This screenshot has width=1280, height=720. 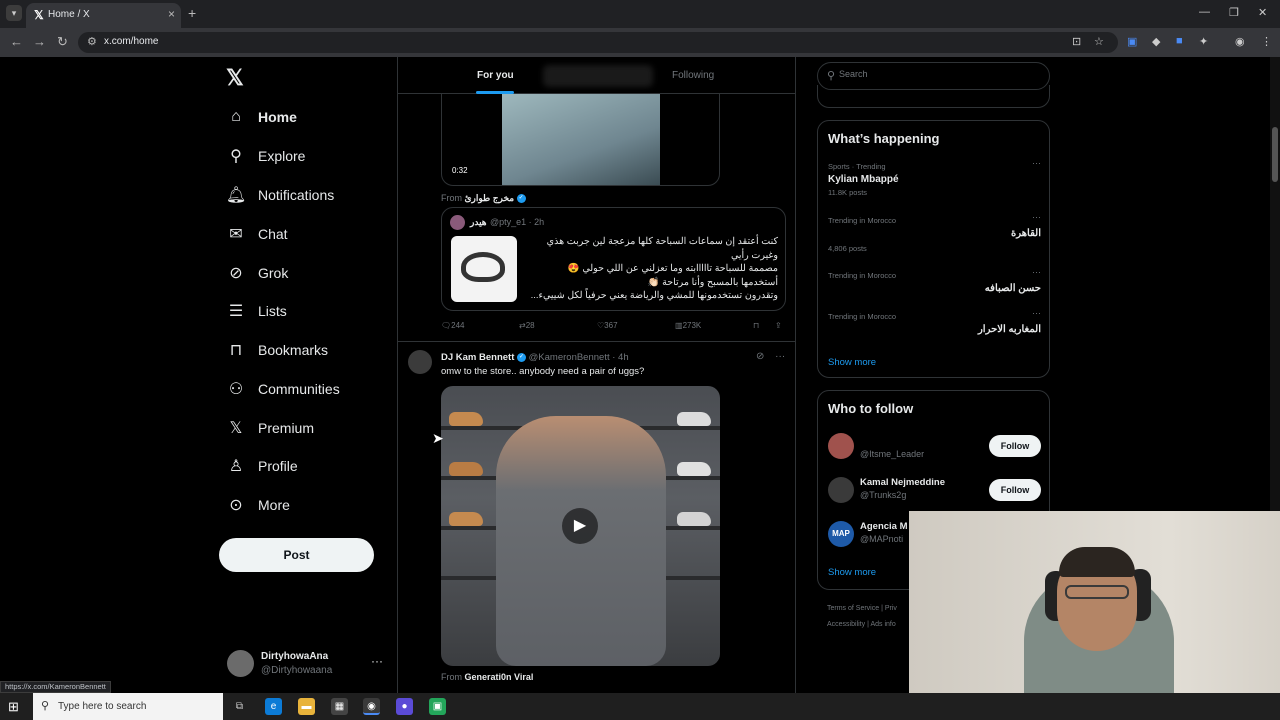 What do you see at coordinates (1204, 12) in the screenshot?
I see `minimize-icon: —` at bounding box center [1204, 12].